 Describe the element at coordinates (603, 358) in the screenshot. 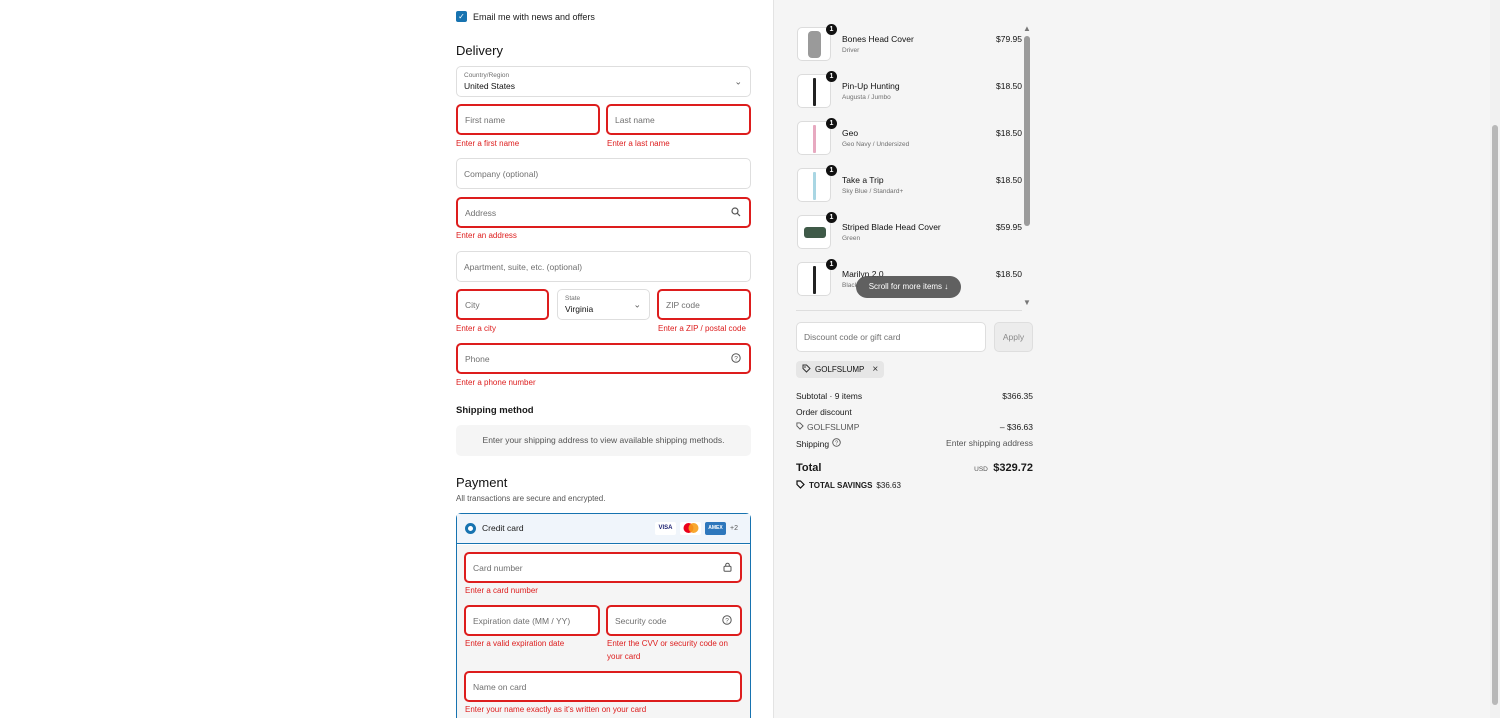

I see `phone-field: Phone ?` at that location.